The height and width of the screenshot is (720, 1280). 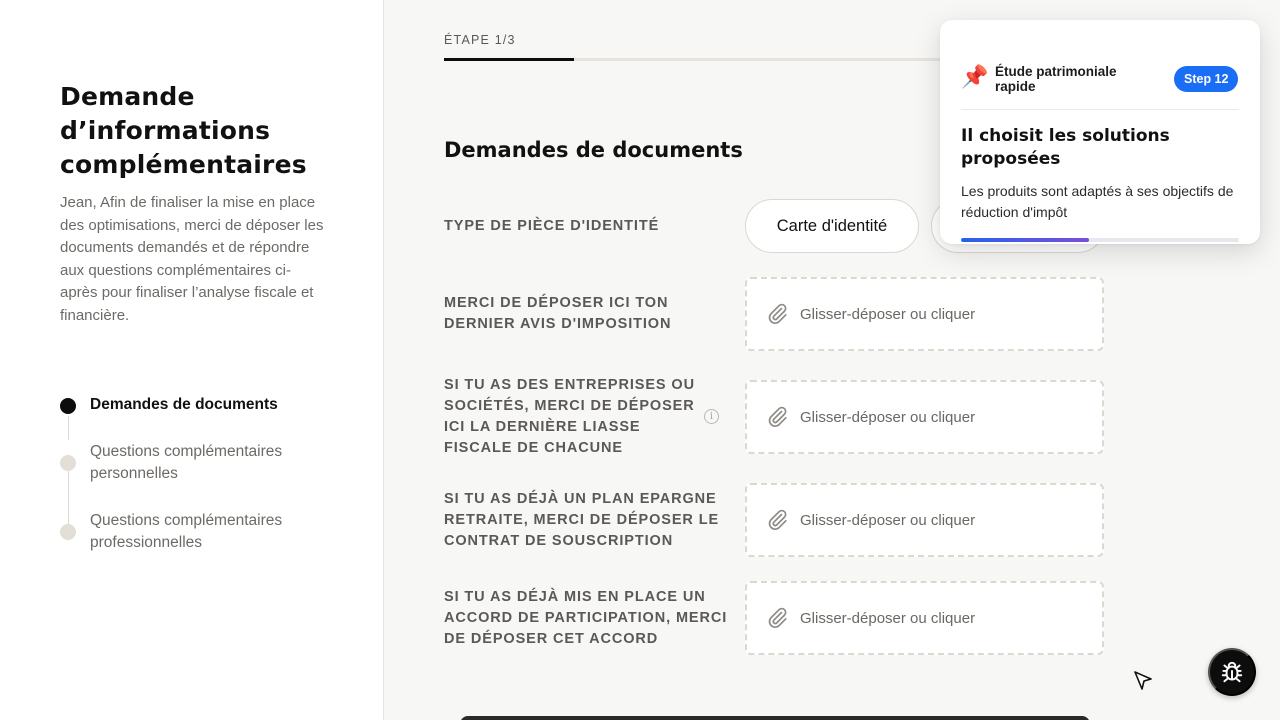 I want to click on bug-report-button, so click(x=1232, y=672).